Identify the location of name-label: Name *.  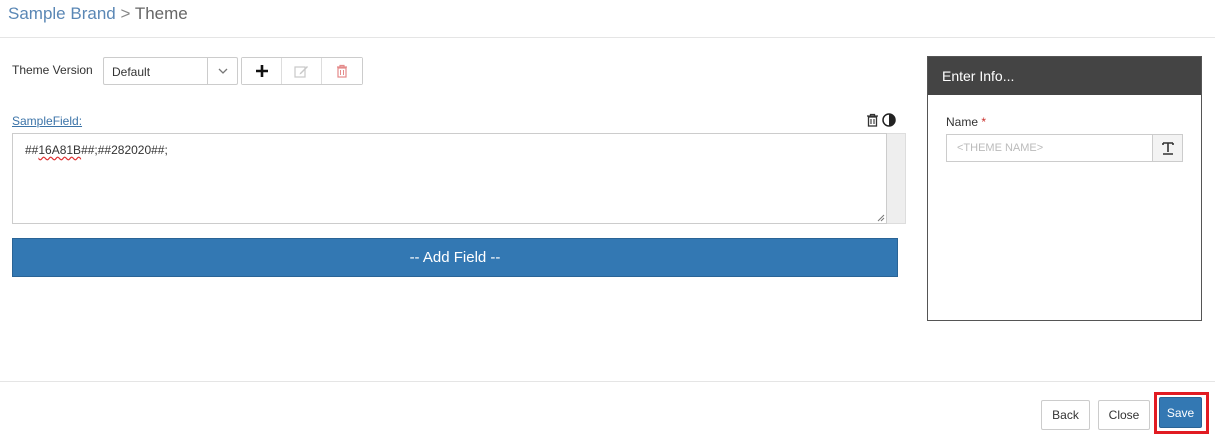
(966, 122).